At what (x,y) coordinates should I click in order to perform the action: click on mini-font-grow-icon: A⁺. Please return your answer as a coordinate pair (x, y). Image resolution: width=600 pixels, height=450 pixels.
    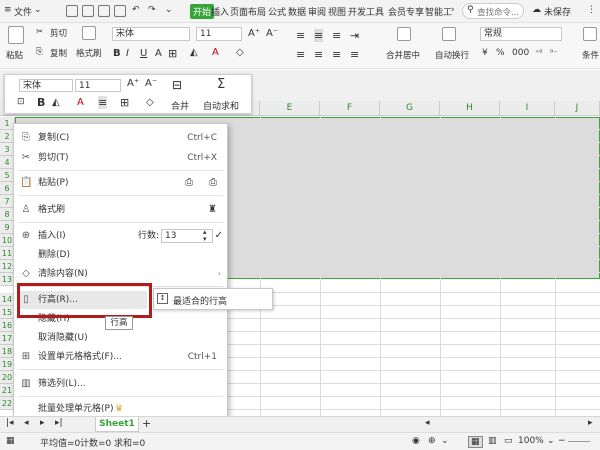
    Looking at the image, I should click on (133, 83).